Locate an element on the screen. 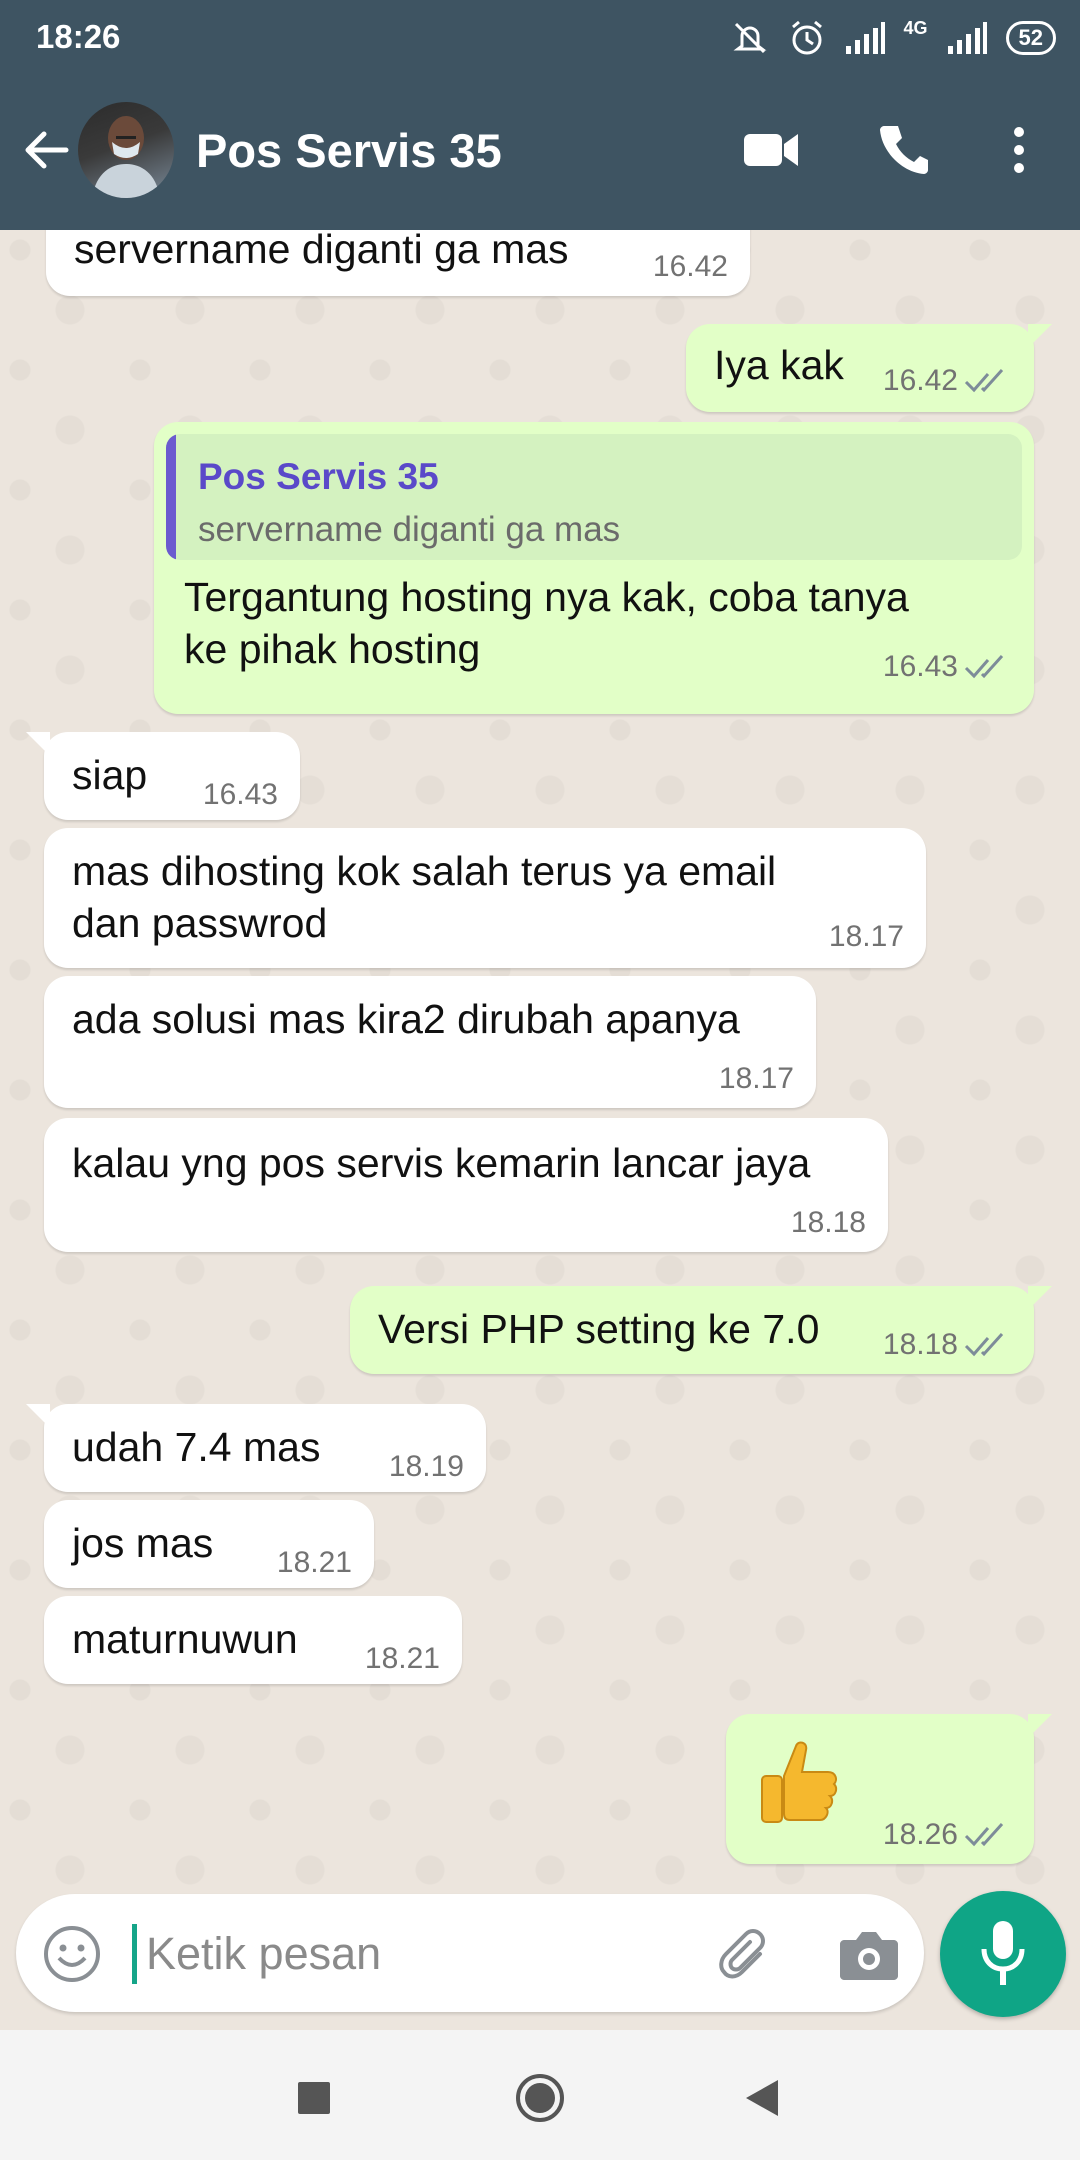 Image resolution: width=1080 pixels, height=2160 pixels. mute-icon is located at coordinates (749, 38).